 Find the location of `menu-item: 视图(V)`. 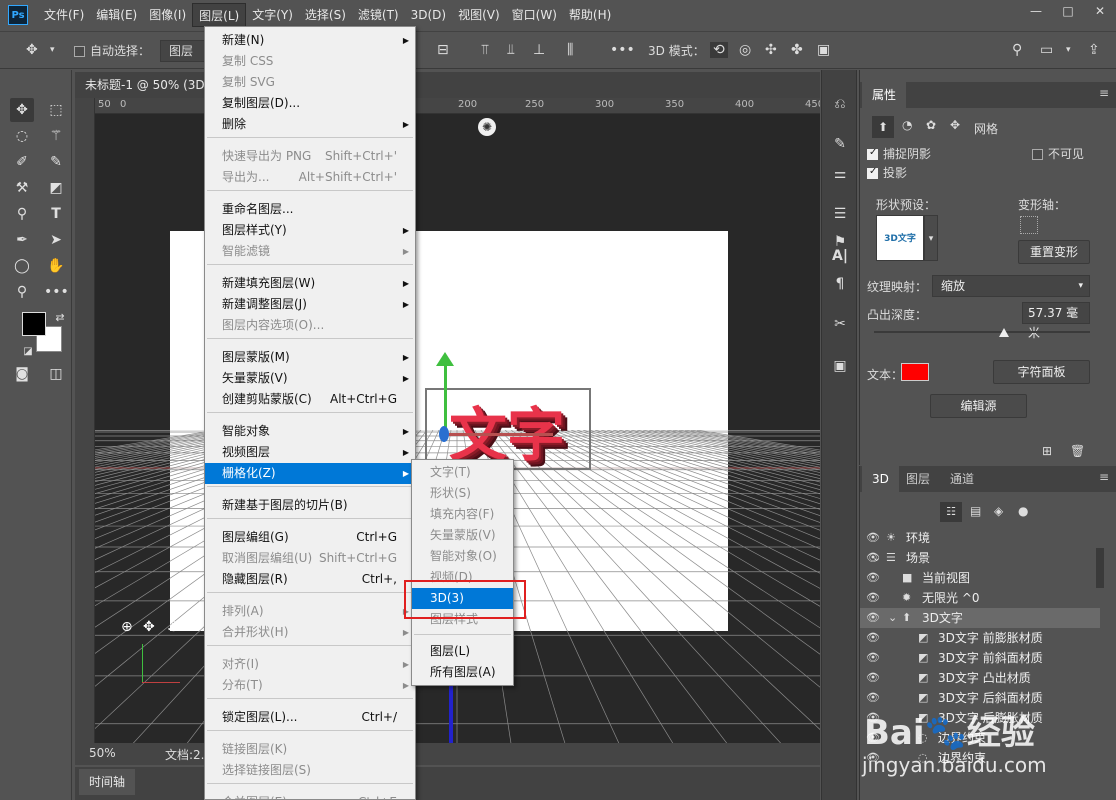

menu-item: 视图(V) is located at coordinates (479, 15).